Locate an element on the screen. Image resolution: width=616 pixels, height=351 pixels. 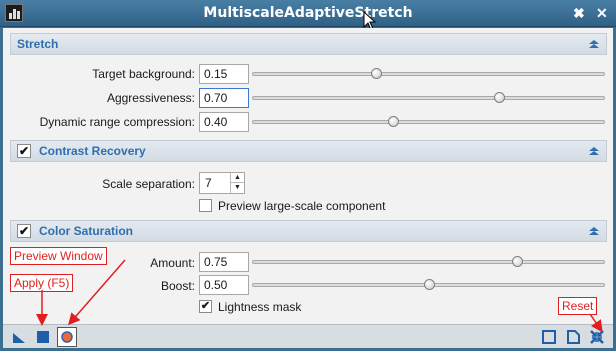
close-icon: ✕ is located at coordinates (602, 13).